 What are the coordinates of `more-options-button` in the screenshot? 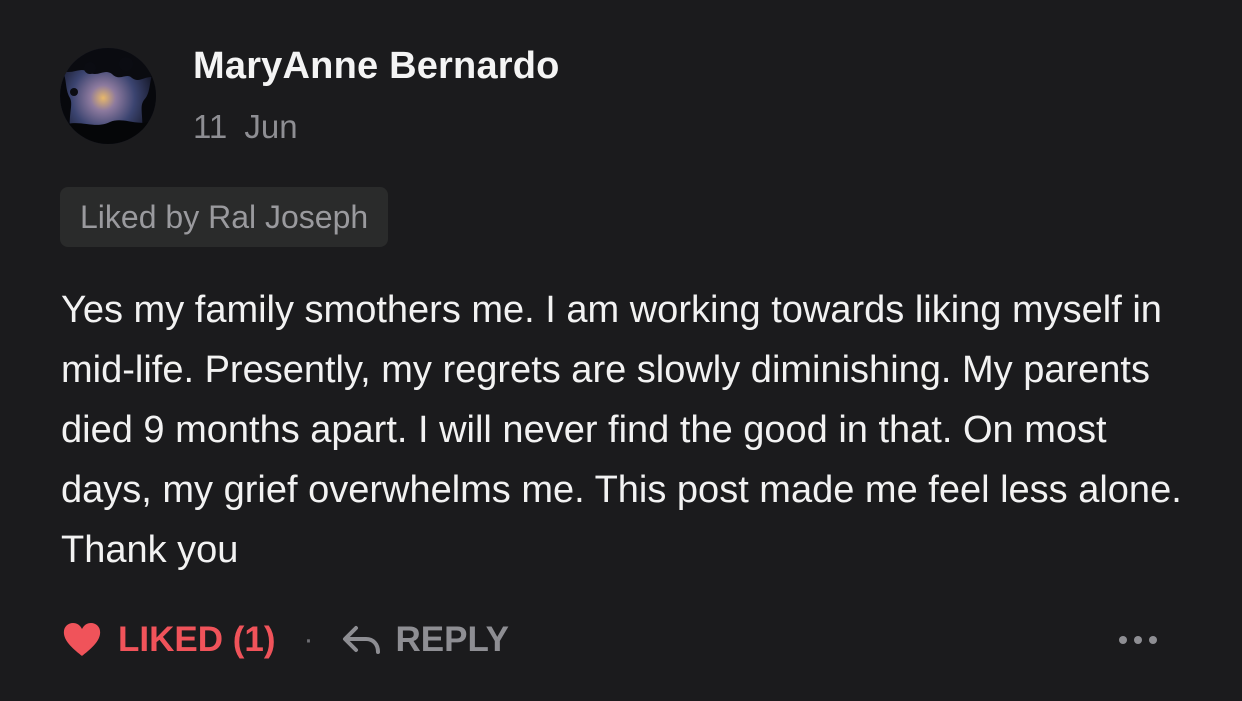 It's located at (1138, 640).